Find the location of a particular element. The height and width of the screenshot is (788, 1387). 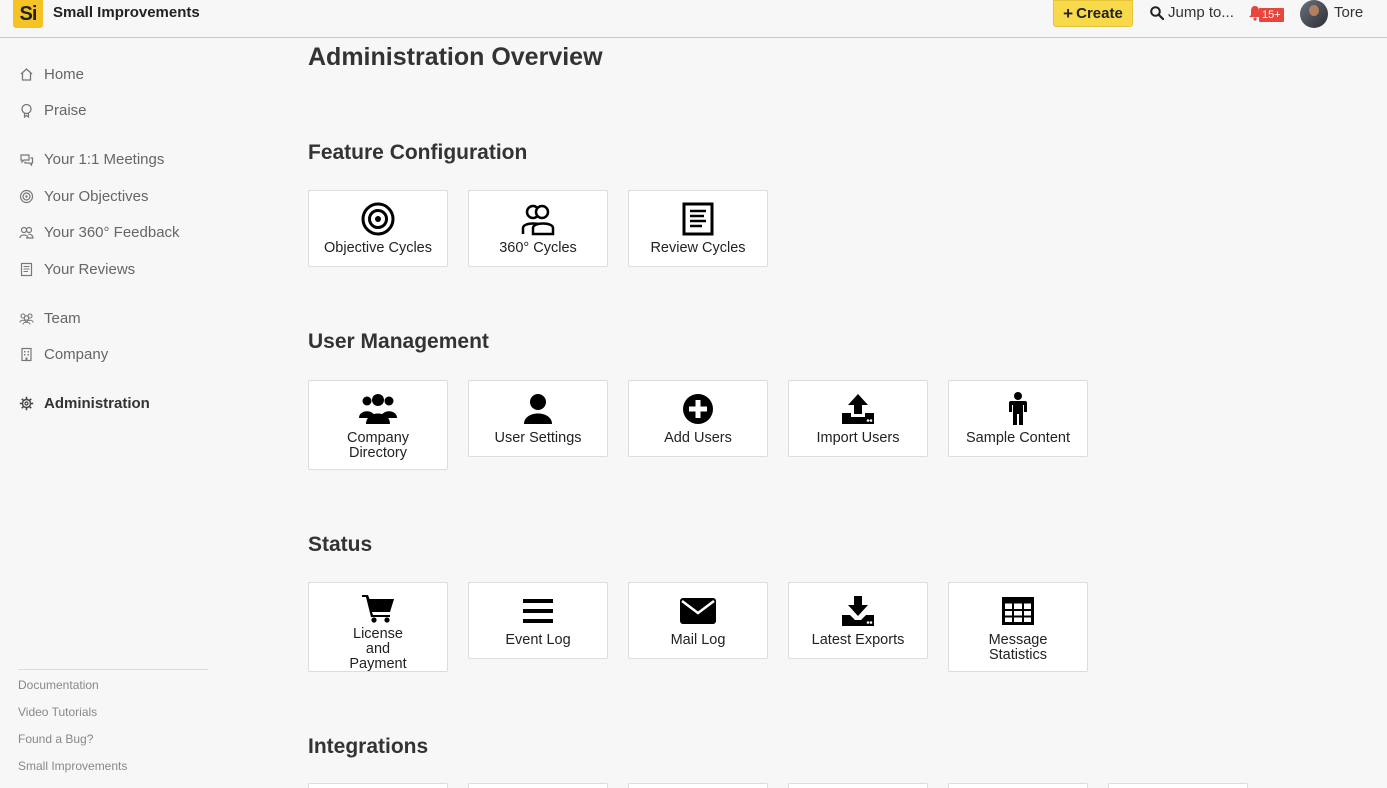

upload-icon is located at coordinates (858, 409).